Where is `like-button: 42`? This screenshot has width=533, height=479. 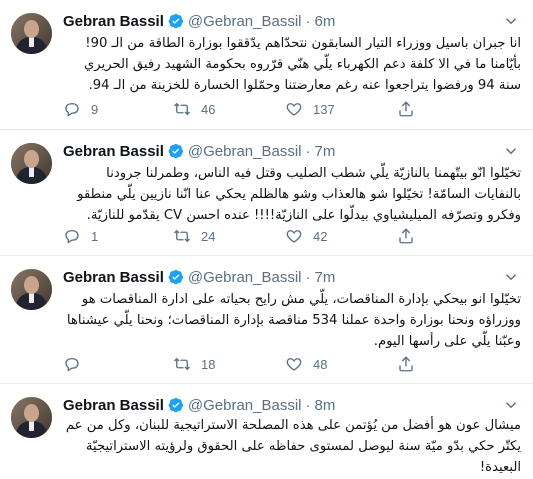
like-button: 42 is located at coordinates (306, 236).